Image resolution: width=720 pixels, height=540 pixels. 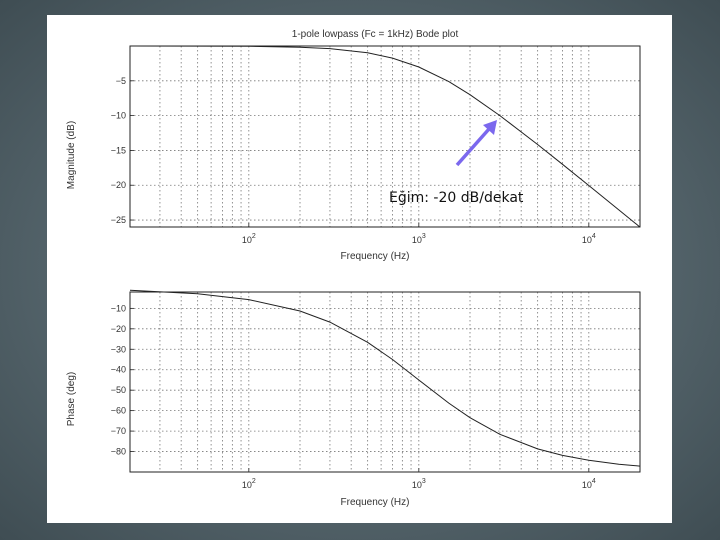 I want to click on phase-xtick-label: 102, so click(x=249, y=484).